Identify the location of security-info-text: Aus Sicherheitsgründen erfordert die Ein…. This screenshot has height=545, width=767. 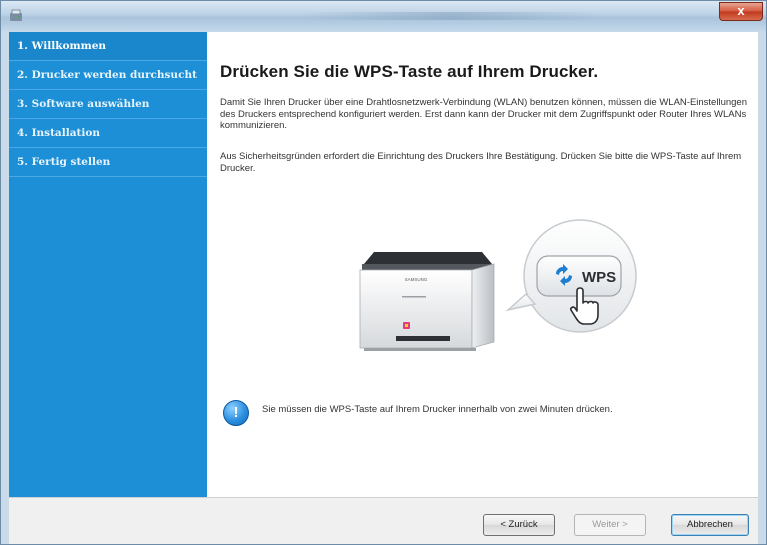
(481, 162).